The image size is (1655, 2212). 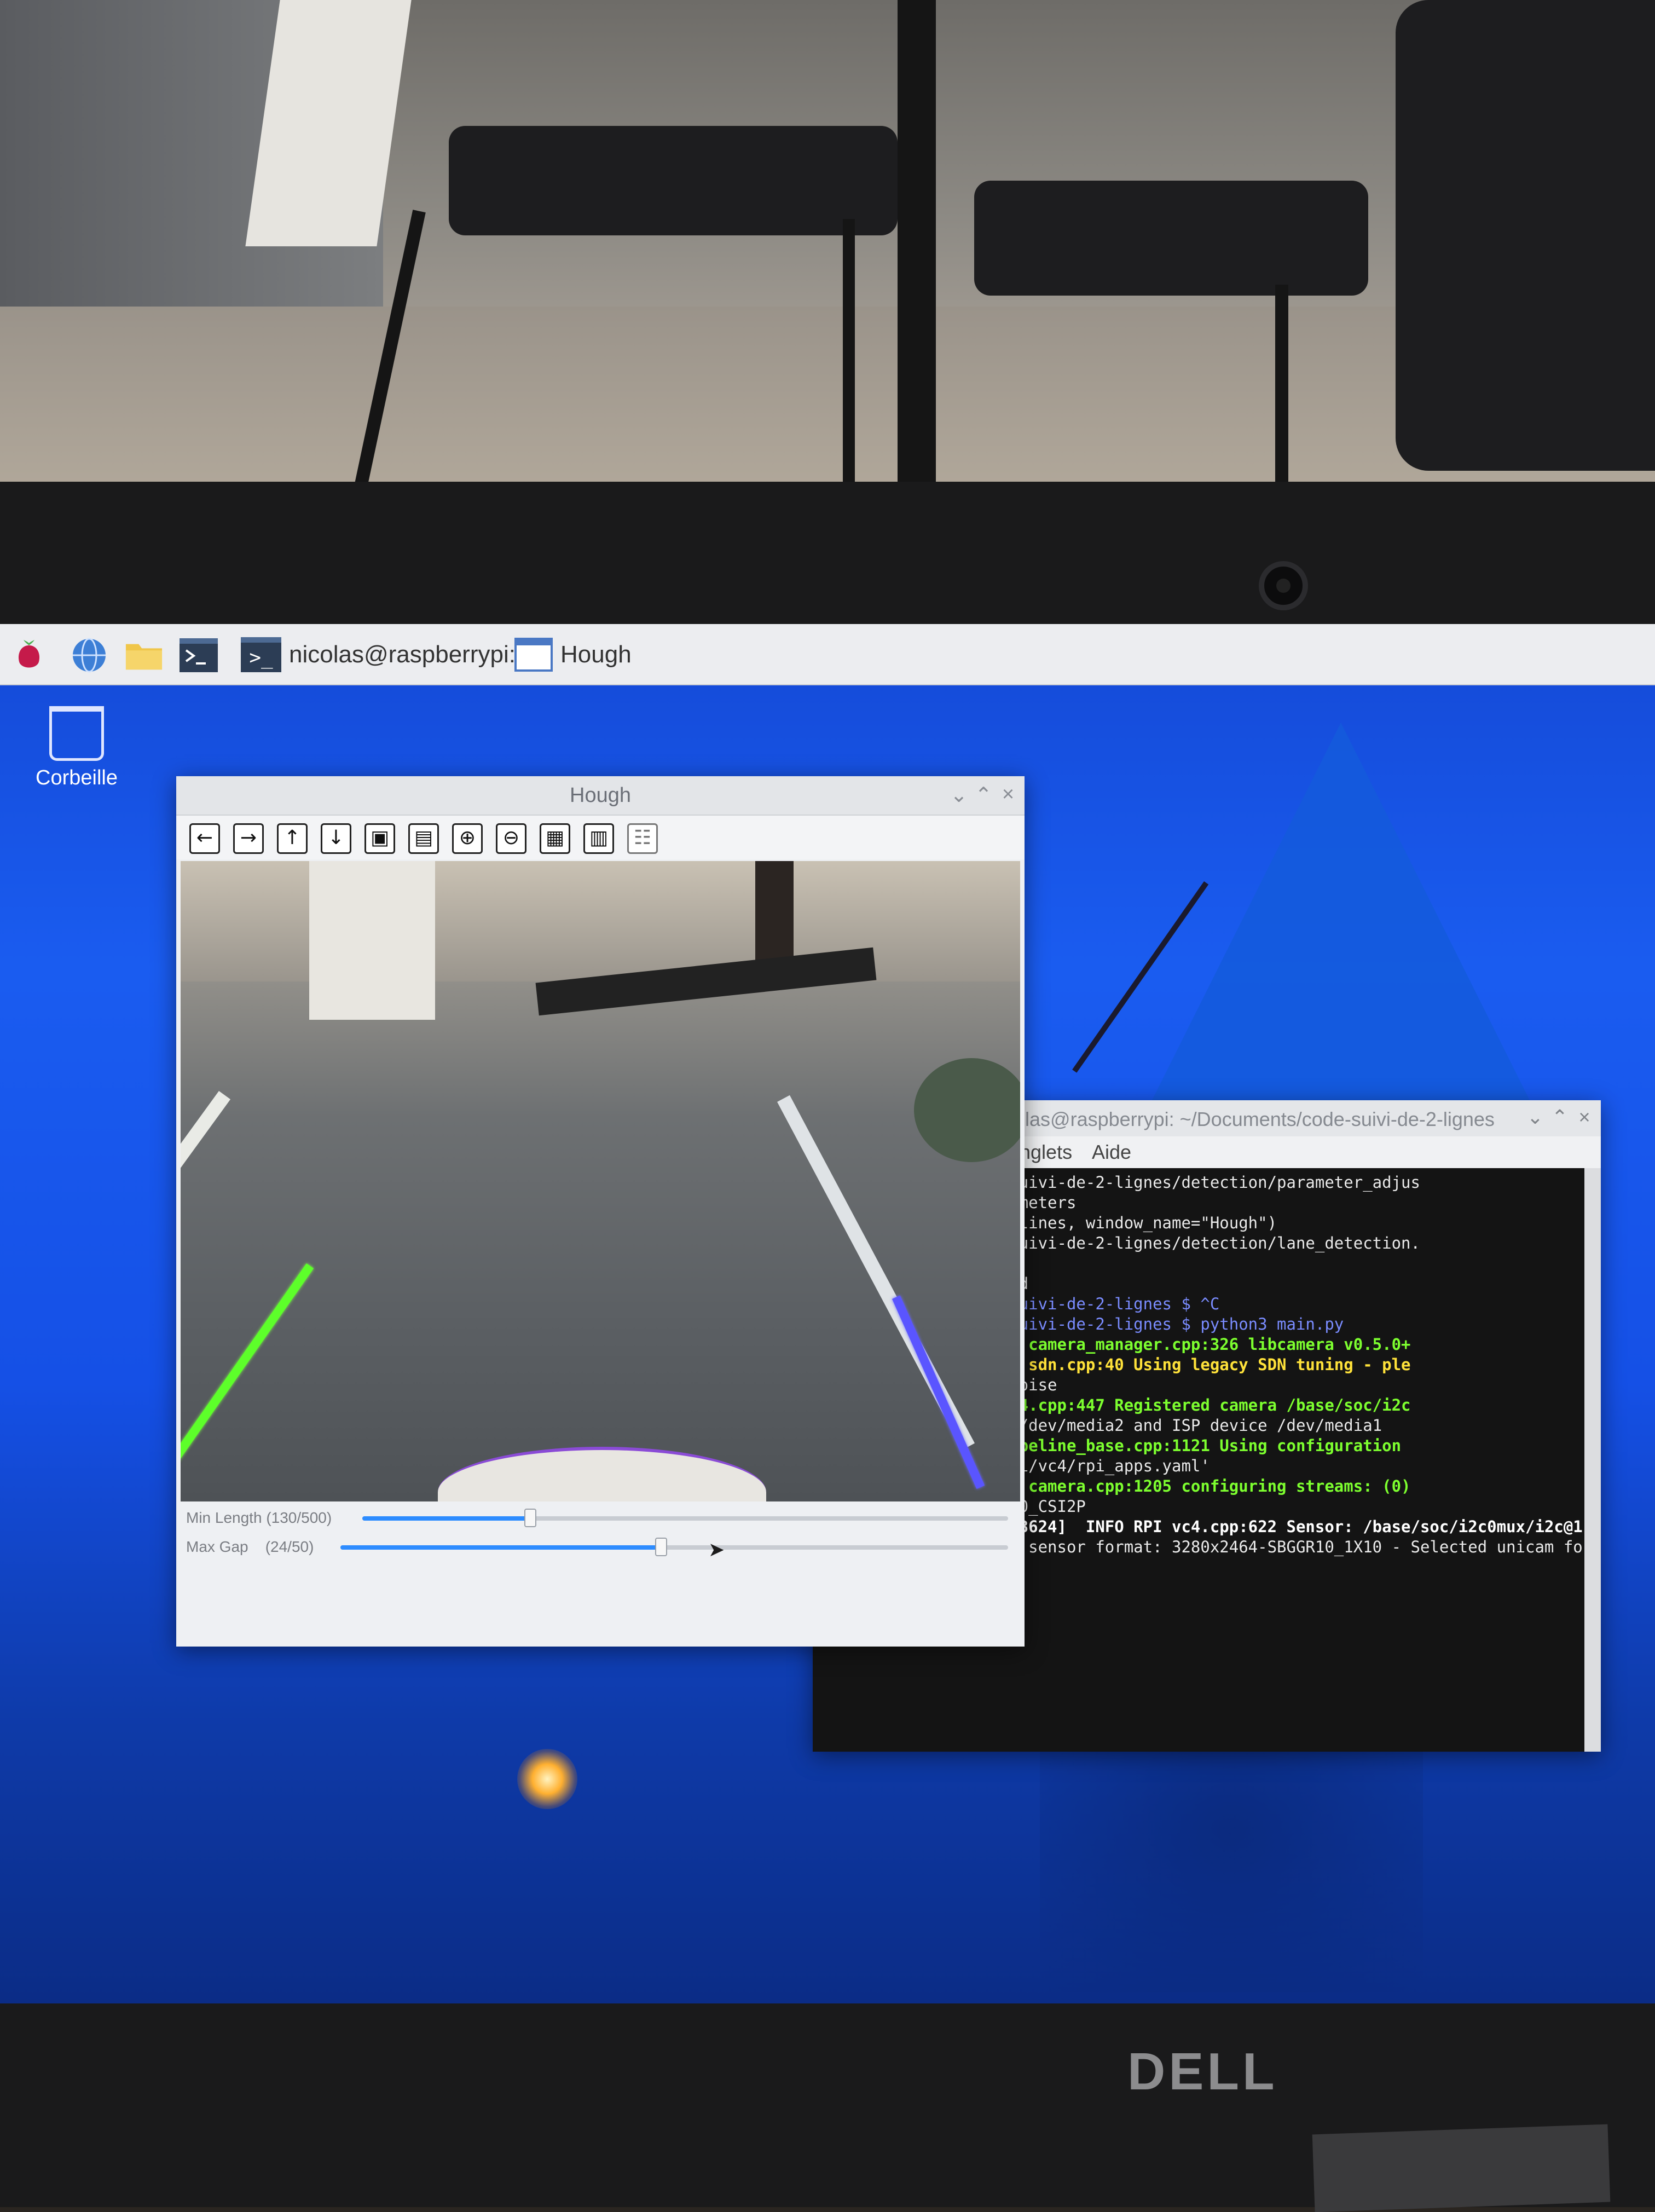 What do you see at coordinates (261, 654) in the screenshot?
I see `terminal-icon: >_` at bounding box center [261, 654].